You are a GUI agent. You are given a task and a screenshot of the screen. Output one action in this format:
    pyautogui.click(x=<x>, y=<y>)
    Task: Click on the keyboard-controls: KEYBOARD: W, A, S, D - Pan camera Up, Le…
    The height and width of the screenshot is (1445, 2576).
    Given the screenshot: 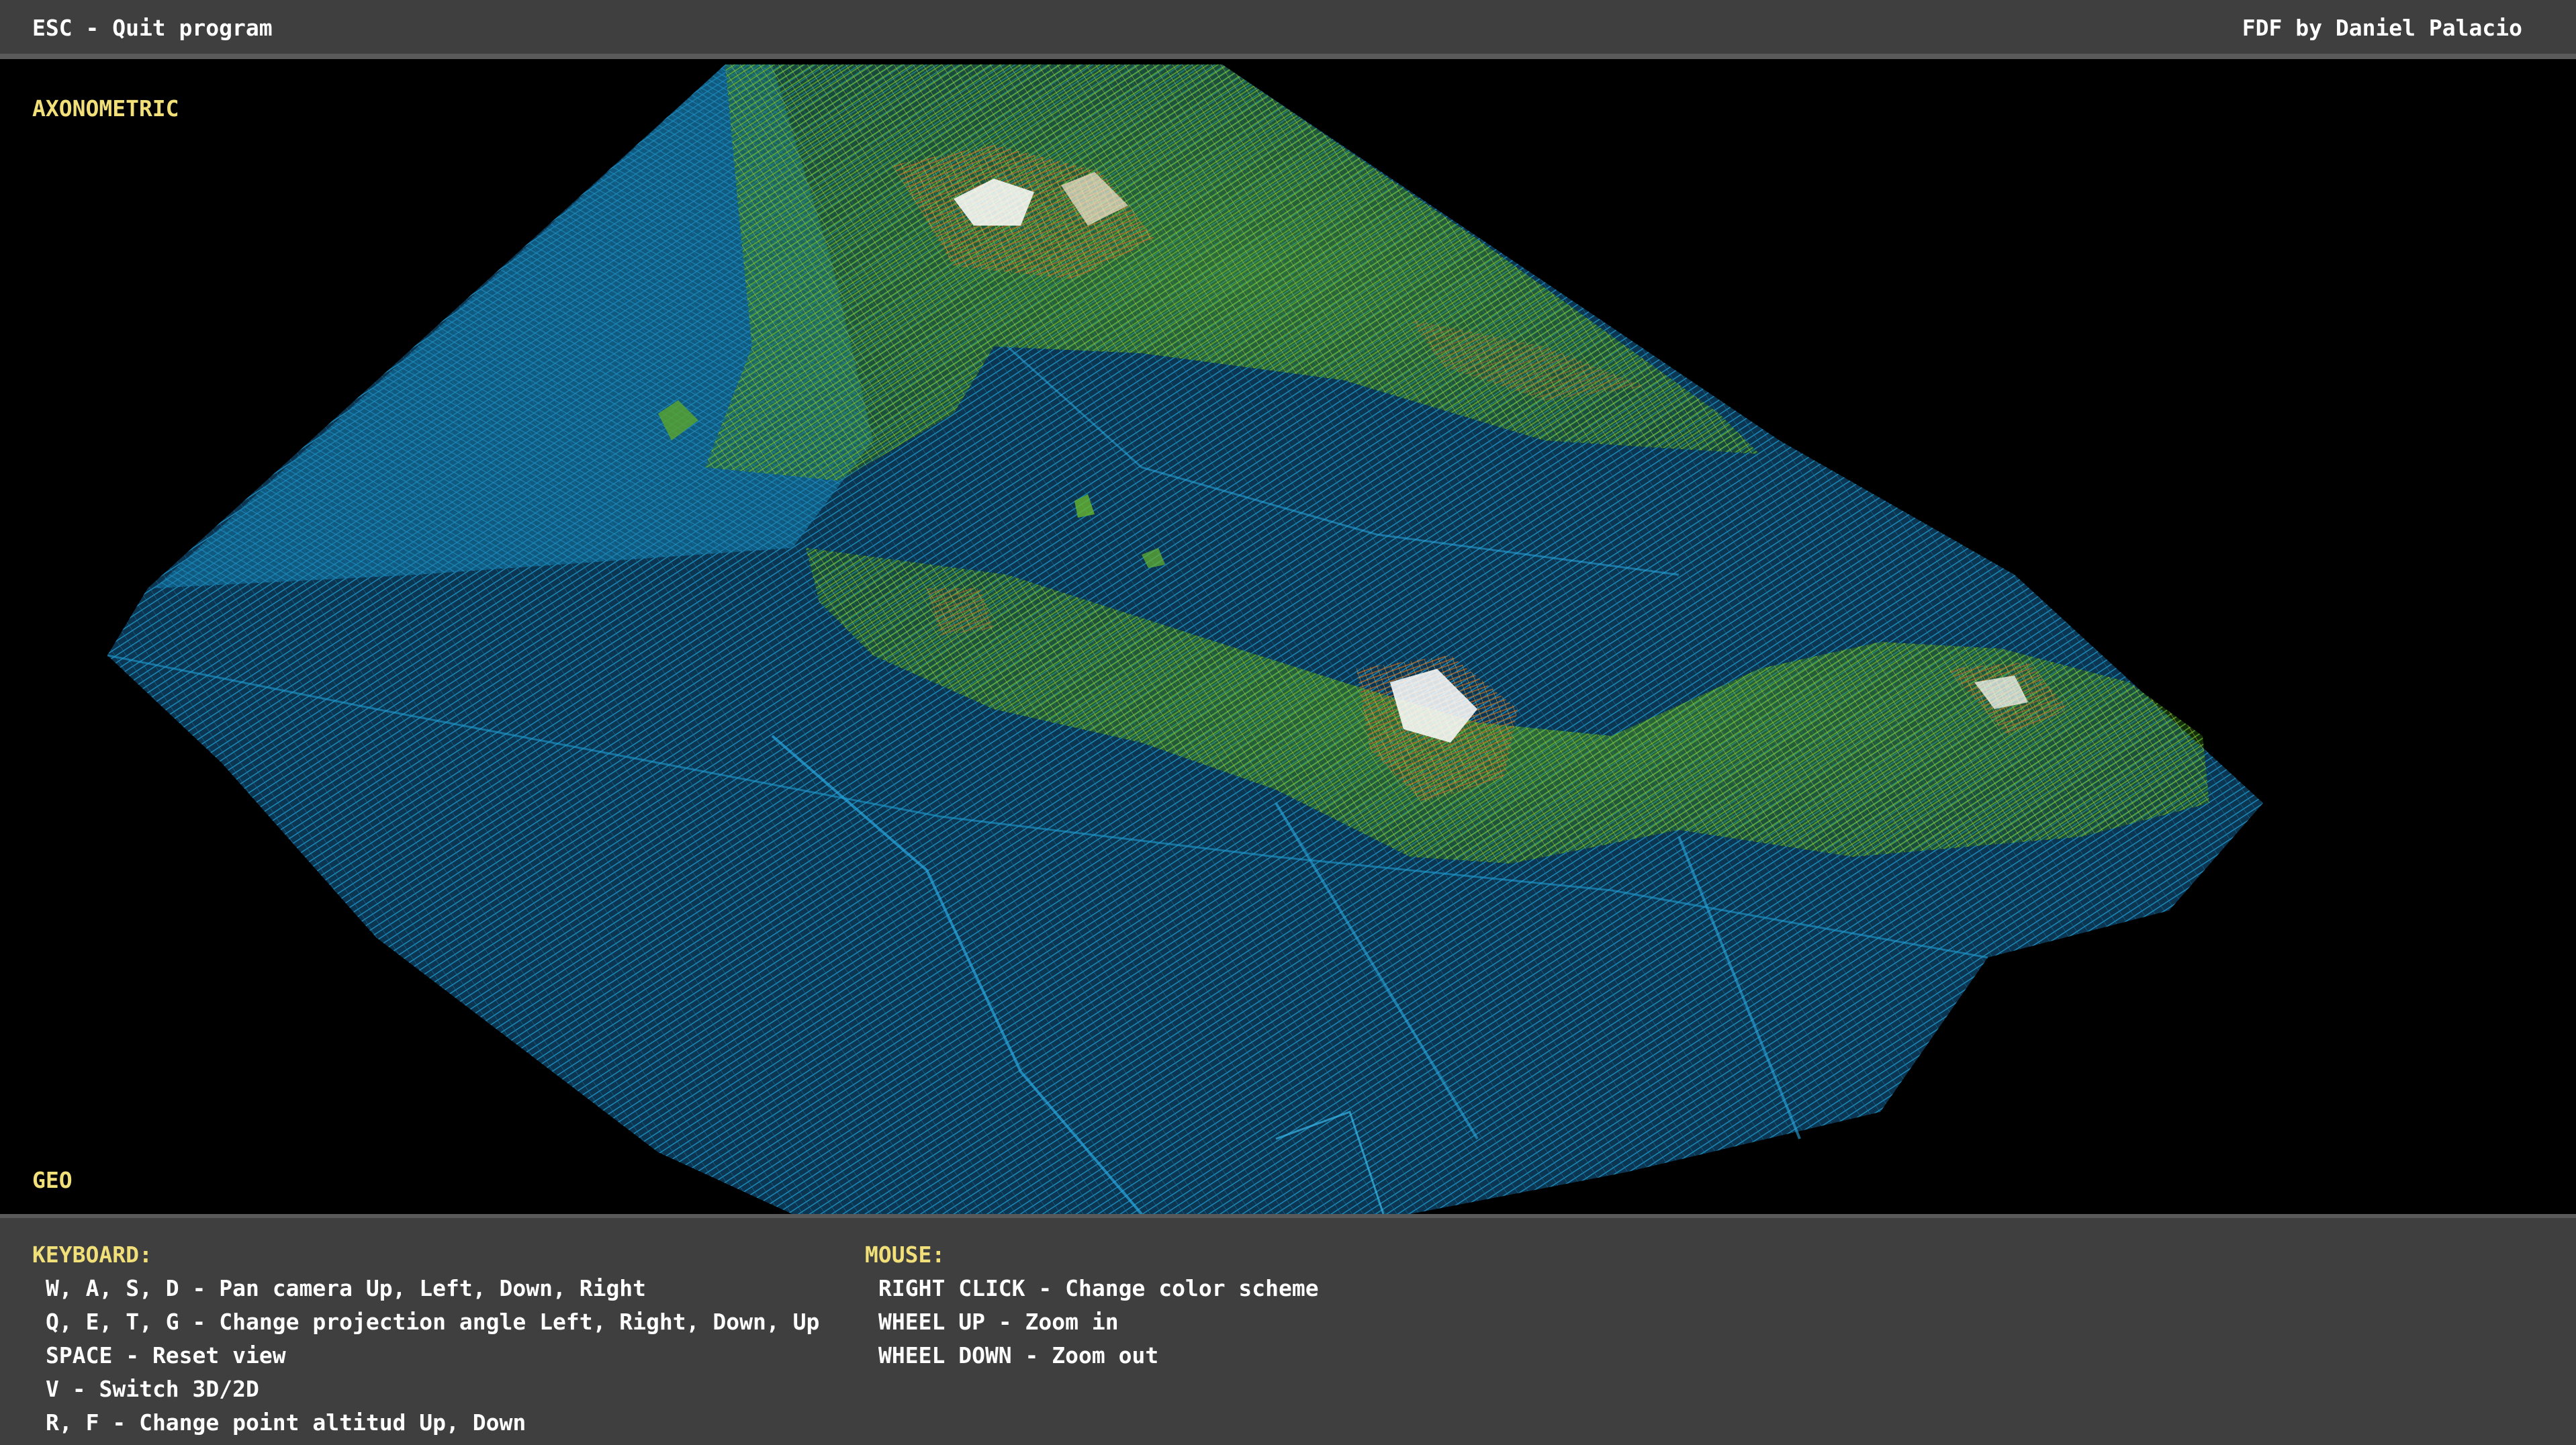 What is the action you would take?
    pyautogui.click(x=425, y=1339)
    